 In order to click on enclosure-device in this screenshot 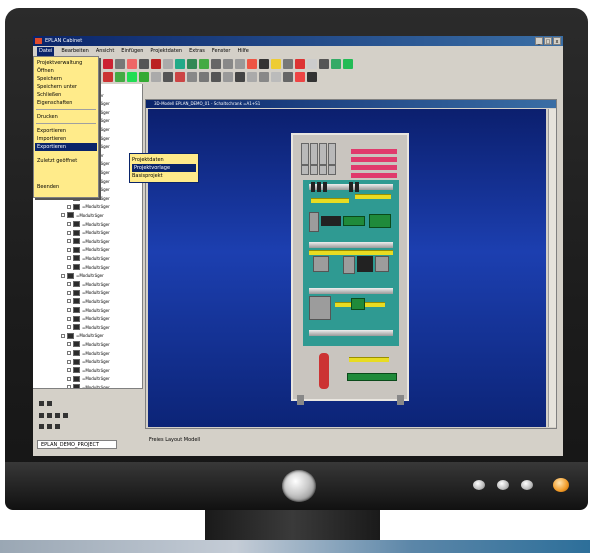, I will do `click(320, 308)`.